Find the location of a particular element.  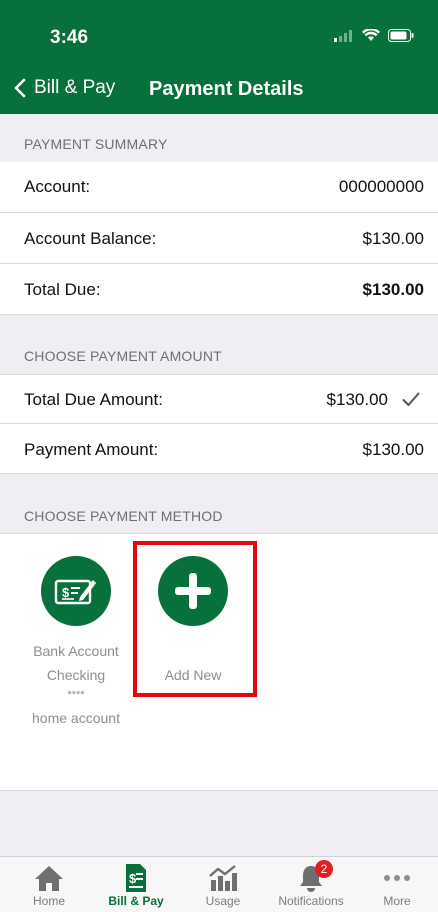

tab-label: Notifications is located at coordinates (311, 901).